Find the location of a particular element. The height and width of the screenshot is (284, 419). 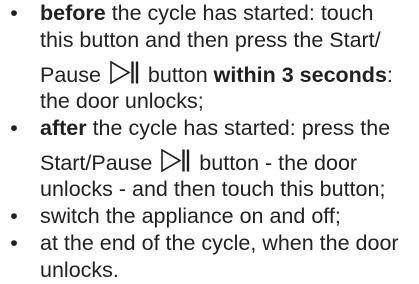

item-line: switch the appliance on and off; is located at coordinates (226, 216).